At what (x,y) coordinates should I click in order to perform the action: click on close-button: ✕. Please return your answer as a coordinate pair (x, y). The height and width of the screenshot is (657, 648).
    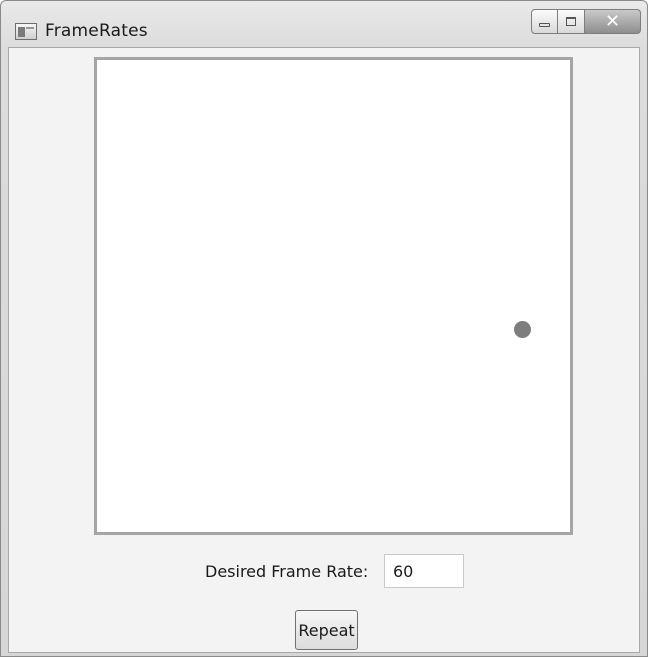
    Looking at the image, I should click on (613, 21).